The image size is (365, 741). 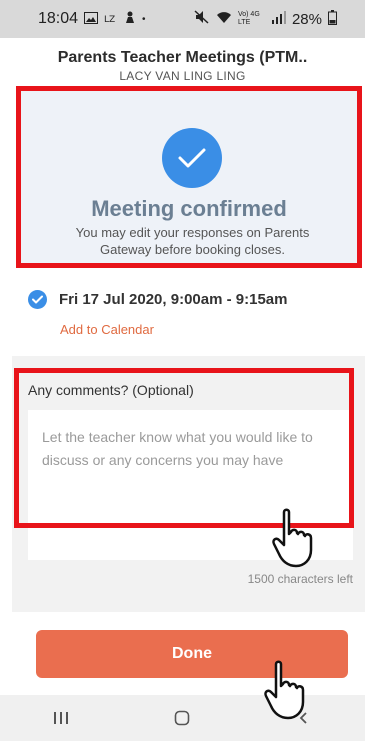 What do you see at coordinates (91, 19) in the screenshot?
I see `gallery-icon` at bounding box center [91, 19].